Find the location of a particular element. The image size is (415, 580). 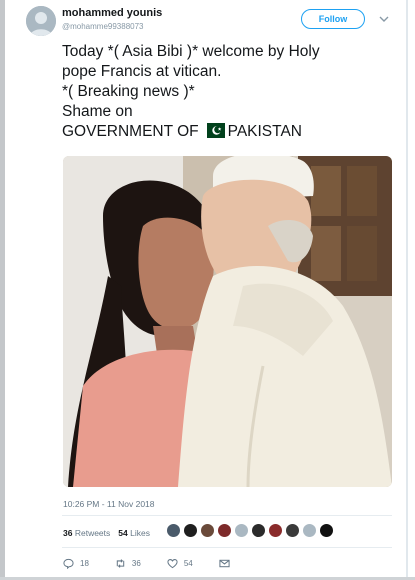

avatar is located at coordinates (41, 21).